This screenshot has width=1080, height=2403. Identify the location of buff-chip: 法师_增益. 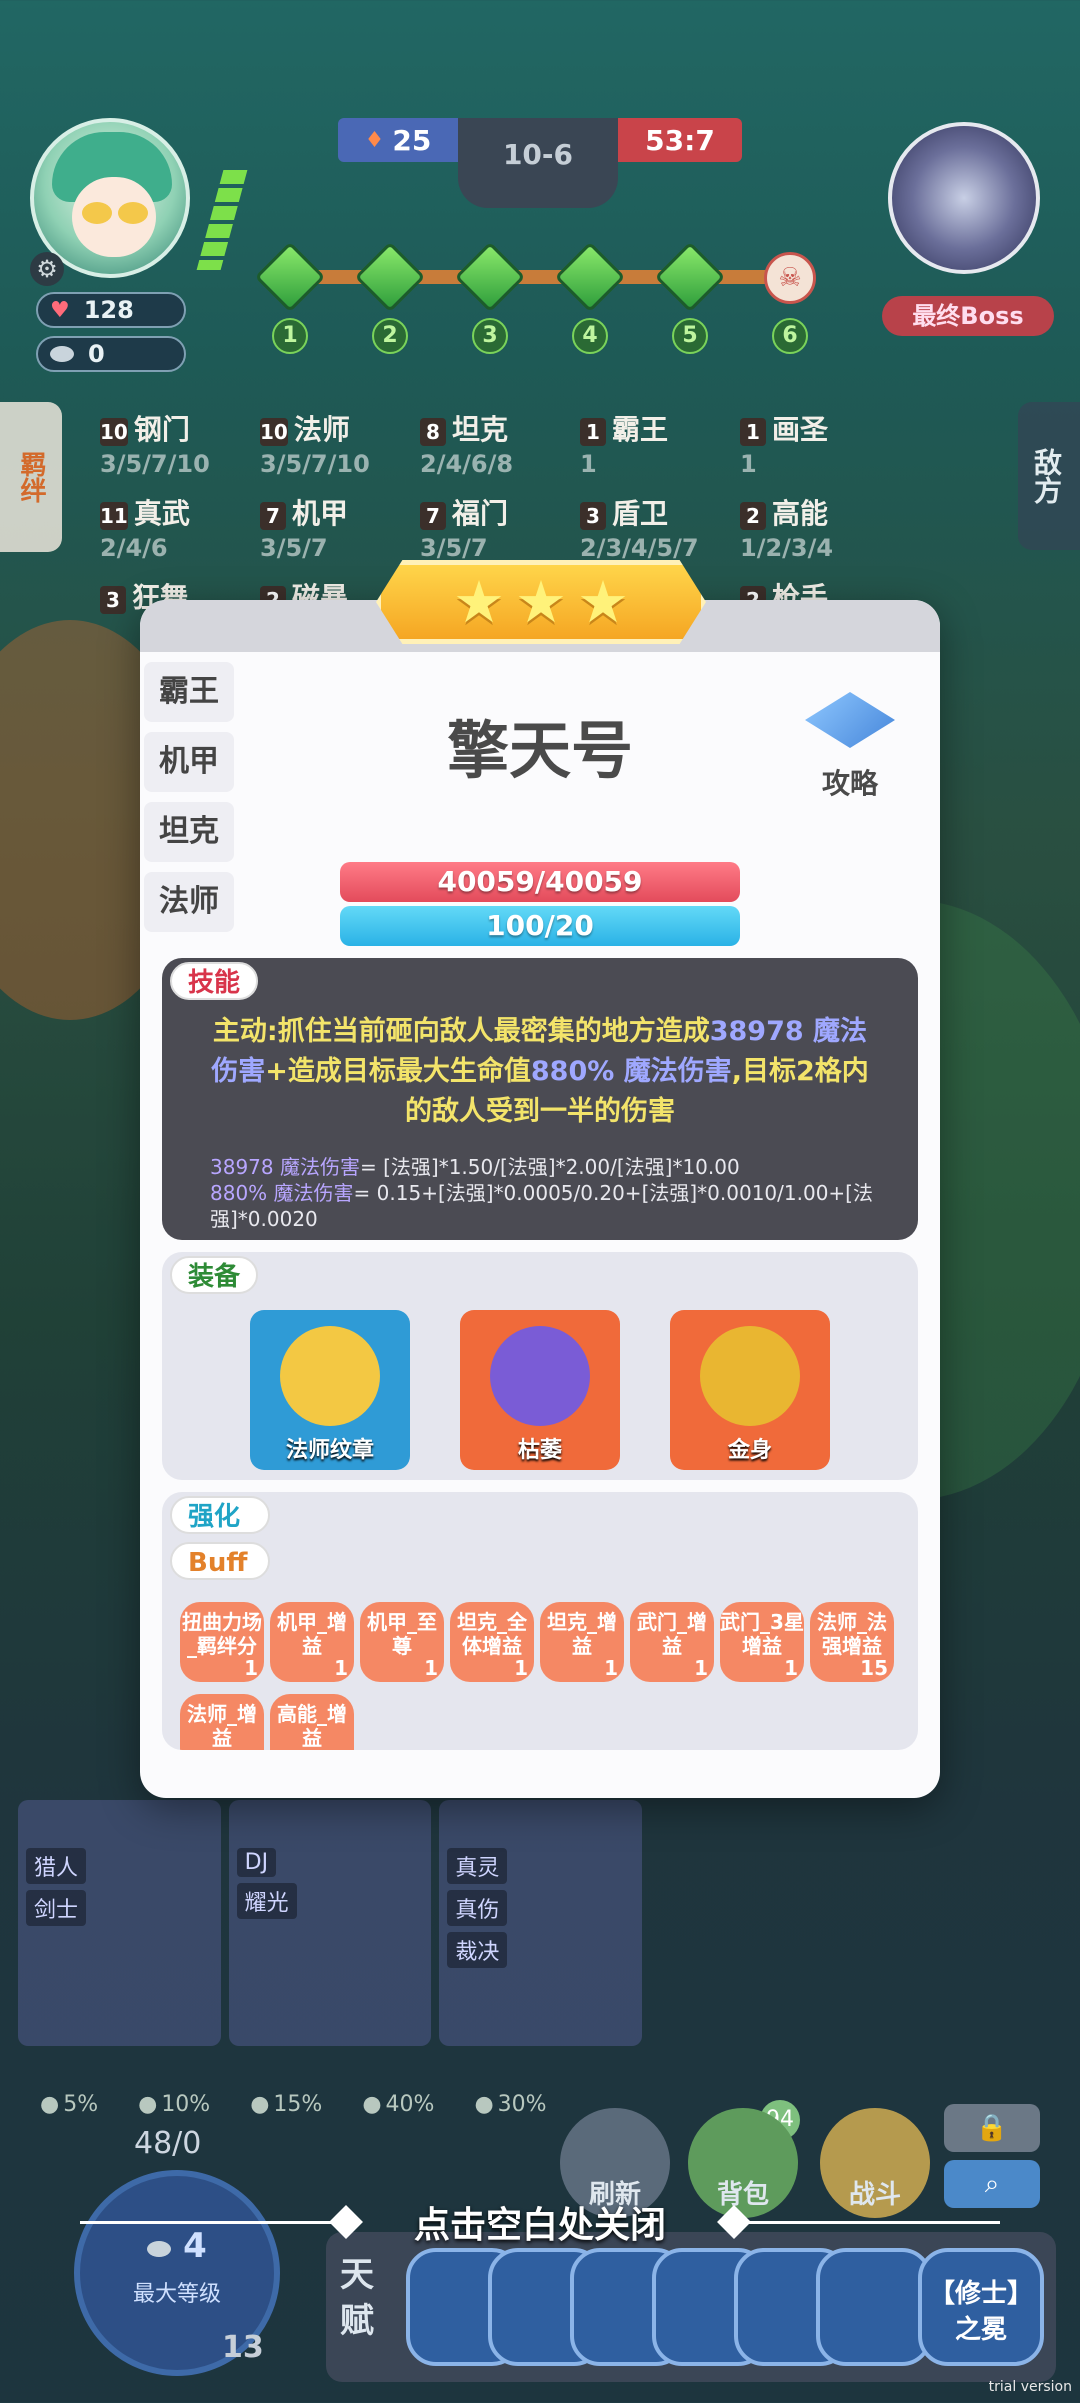
(222, 1722).